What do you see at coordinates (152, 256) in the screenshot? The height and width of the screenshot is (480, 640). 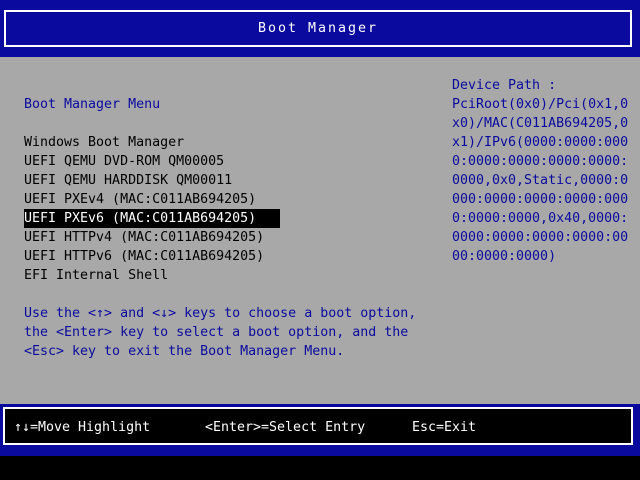 I see `boot-option-uefi-httpv6: UEFI HTTPv6 (MAC:C011AB694205)` at bounding box center [152, 256].